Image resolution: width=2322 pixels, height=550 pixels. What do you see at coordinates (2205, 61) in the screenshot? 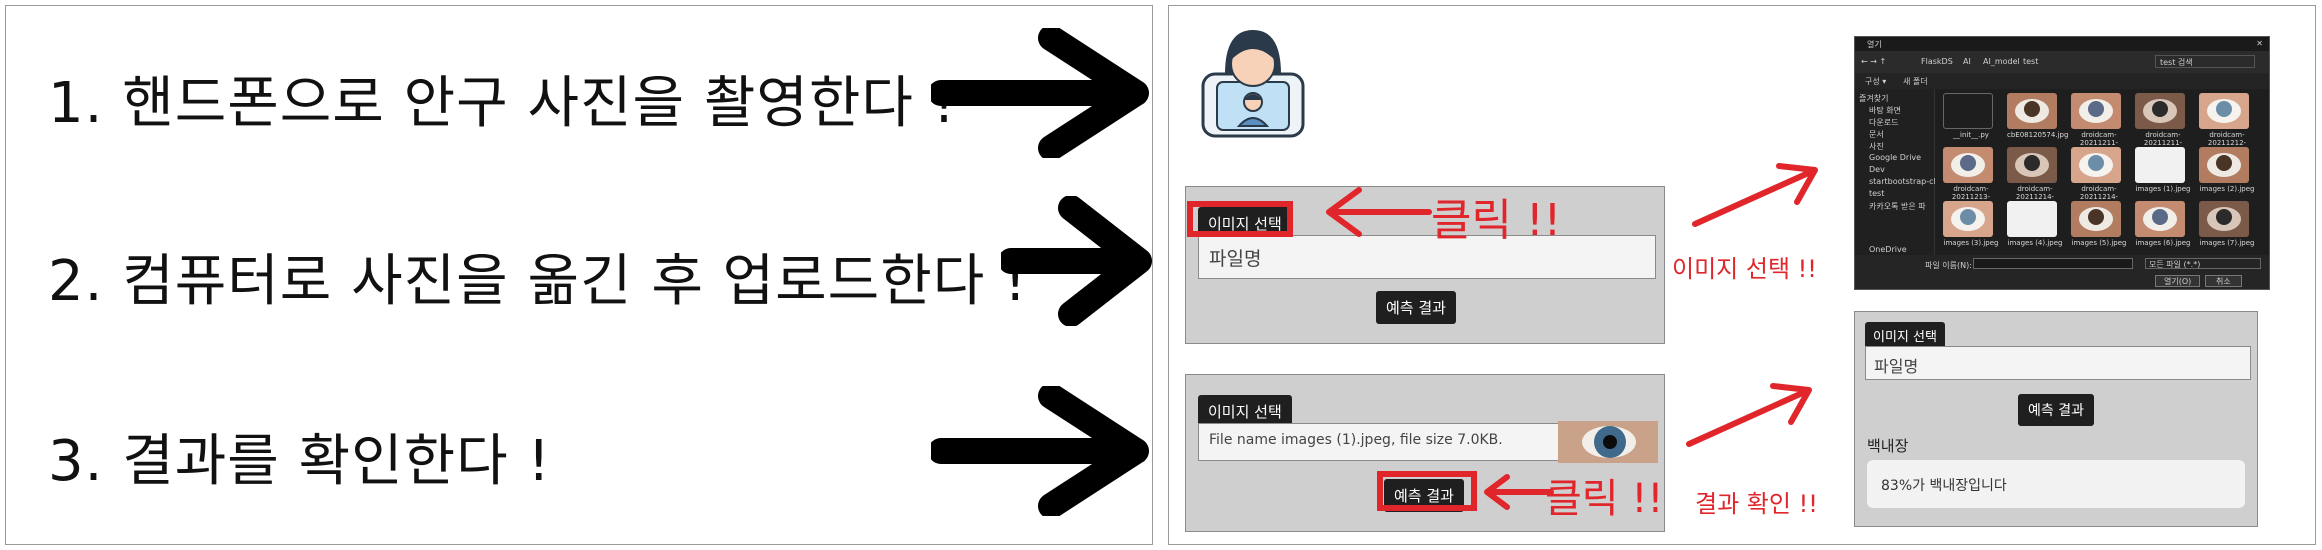
I see `search-input: test 검색` at bounding box center [2205, 61].